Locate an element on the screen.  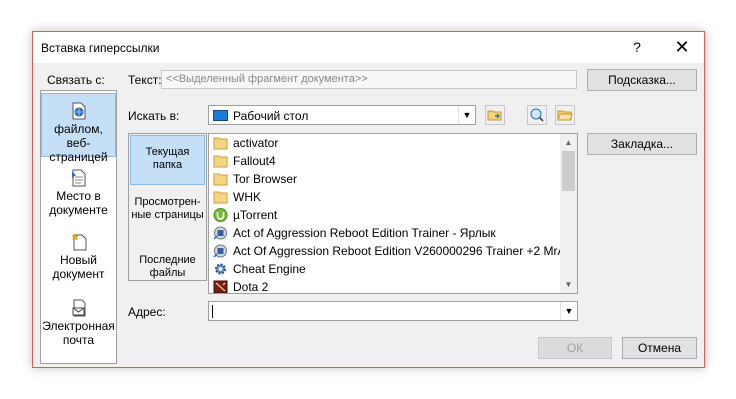
cancel-button: Отмена is located at coordinates (659, 348).